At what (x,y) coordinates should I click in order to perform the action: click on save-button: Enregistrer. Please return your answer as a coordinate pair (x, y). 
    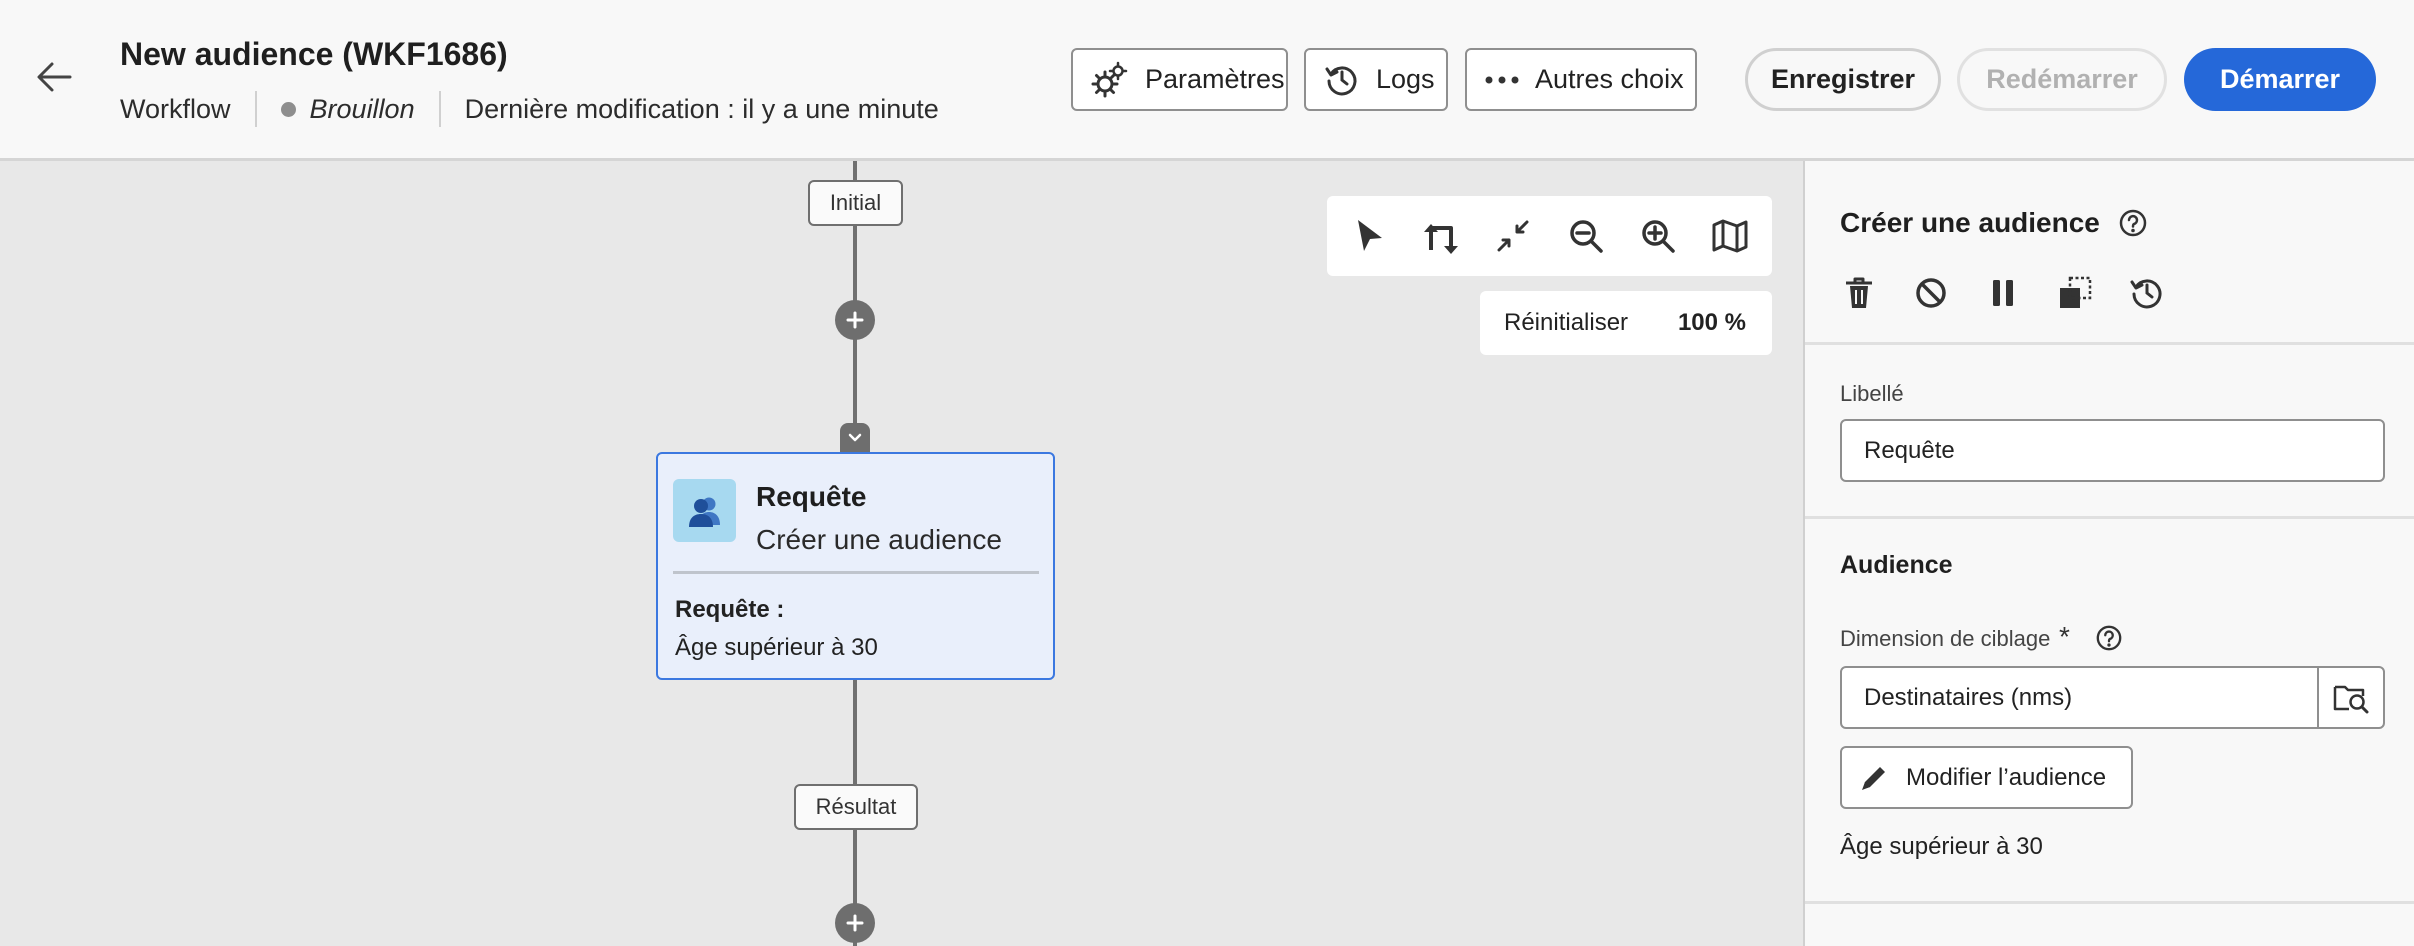
    Looking at the image, I should click on (1843, 79).